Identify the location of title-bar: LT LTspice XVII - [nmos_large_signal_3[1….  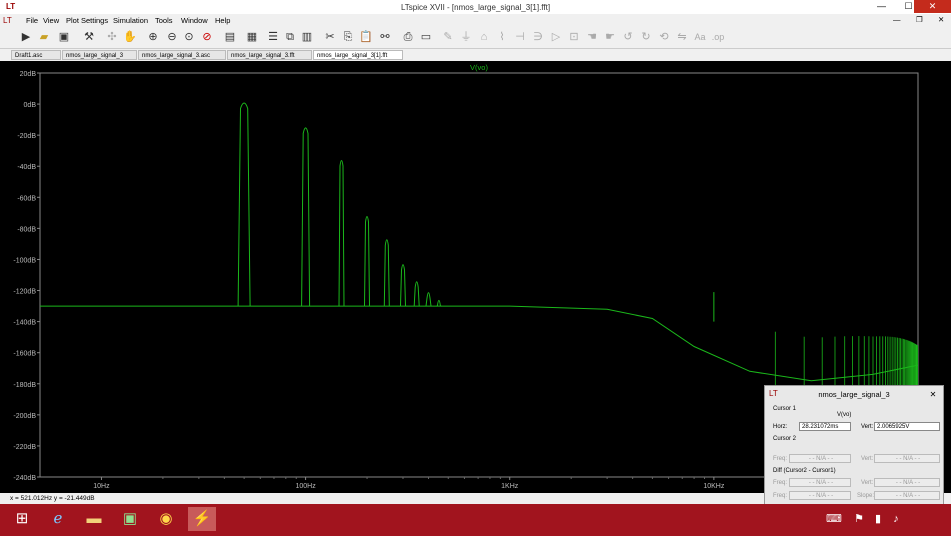
(475, 7).